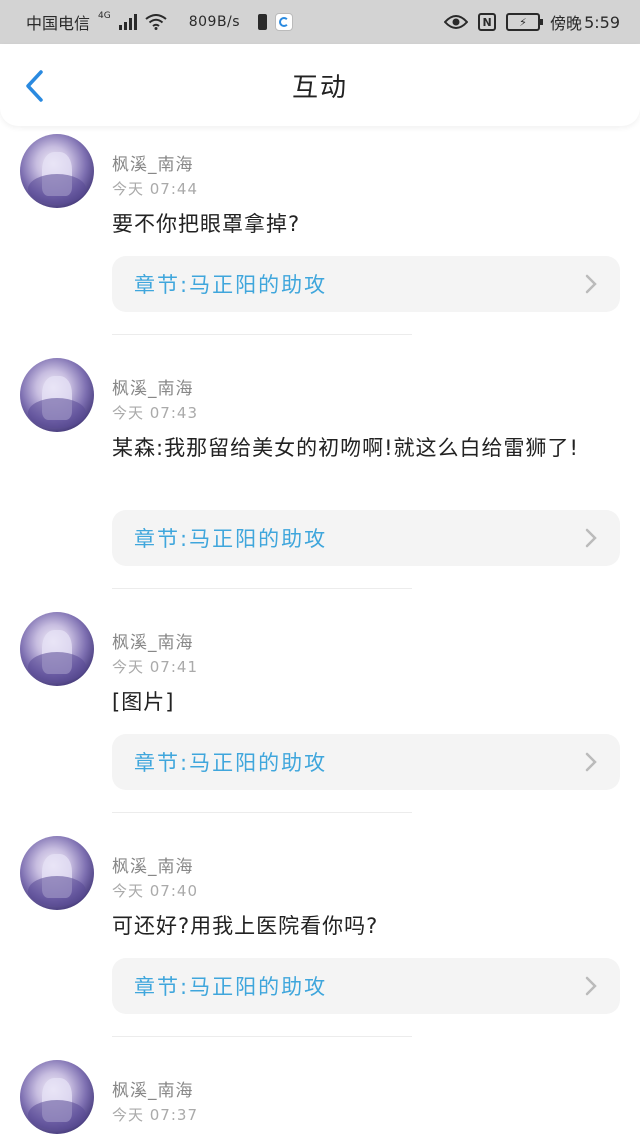 The image size is (640, 1138). Describe the element at coordinates (245, 926) in the screenshot. I see `comment-text: 可还好?用我上医院看你吗?` at that location.